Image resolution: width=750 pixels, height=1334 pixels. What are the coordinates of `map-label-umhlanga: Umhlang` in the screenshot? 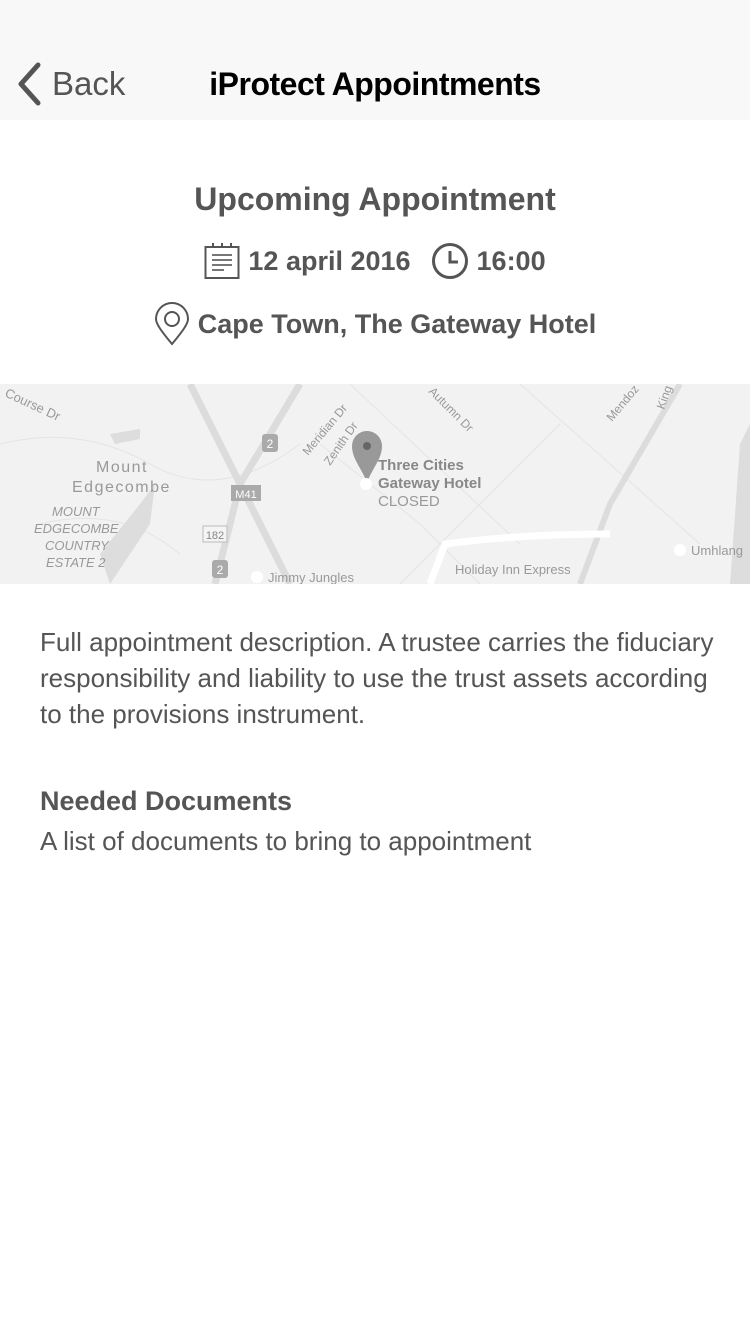 It's located at (717, 550).